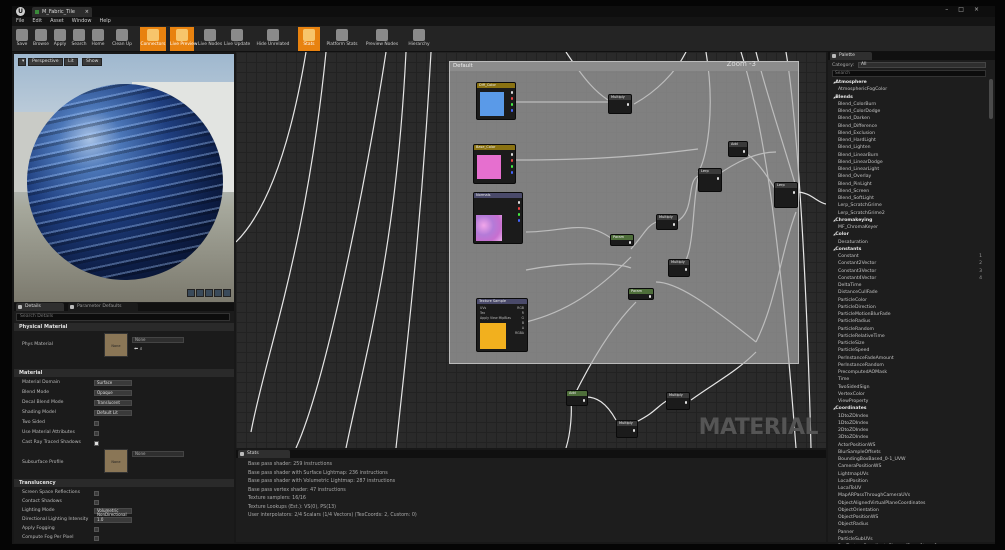 This screenshot has width=1005, height=550. Describe the element at coordinates (98, 39) in the screenshot. I see `toolbar-button-home: Home` at that location.